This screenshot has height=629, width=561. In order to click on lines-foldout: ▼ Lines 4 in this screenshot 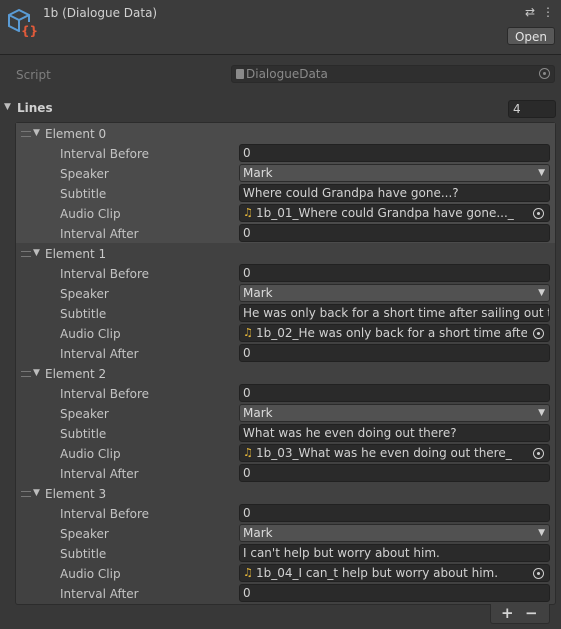, I will do `click(280, 109)`.